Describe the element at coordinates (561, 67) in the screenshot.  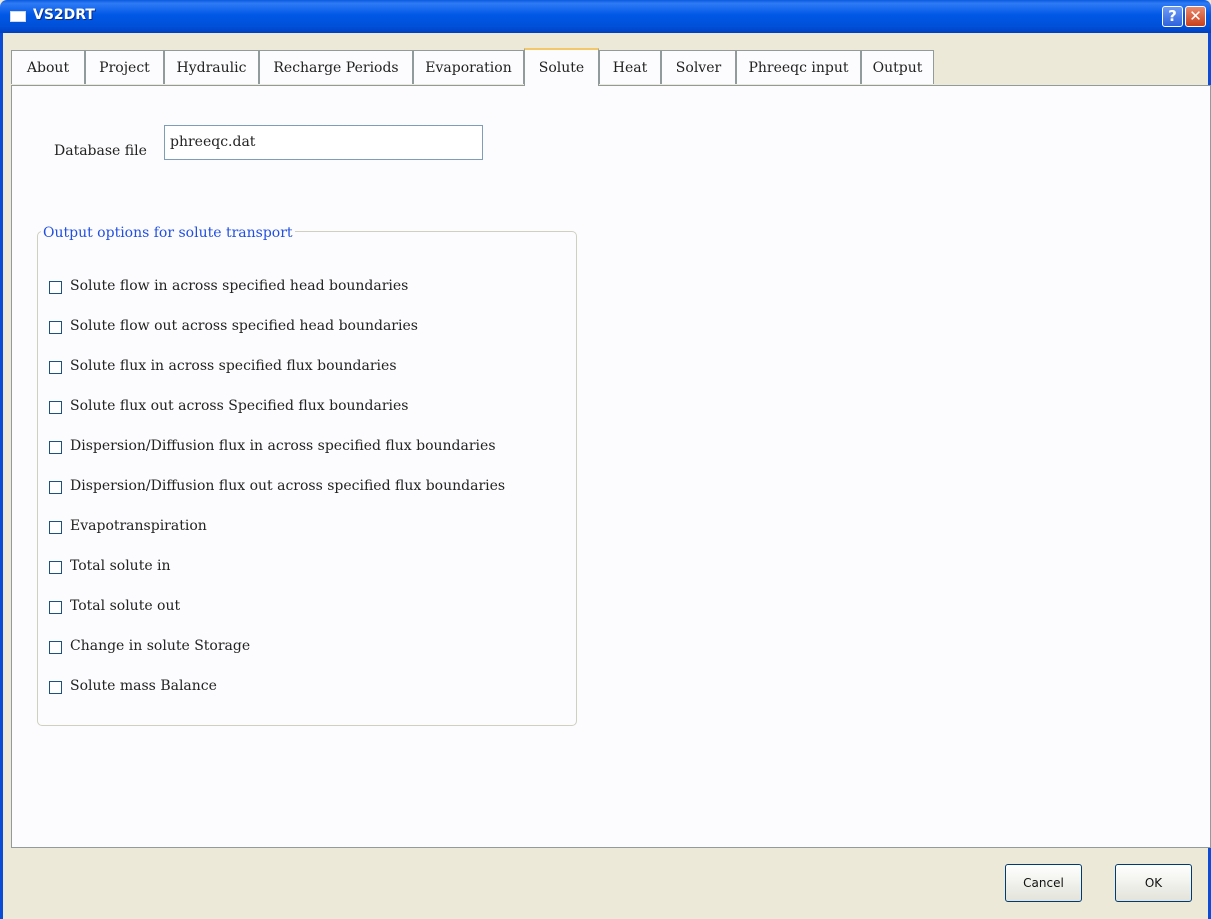
I see `tab-solute: Solute` at that location.